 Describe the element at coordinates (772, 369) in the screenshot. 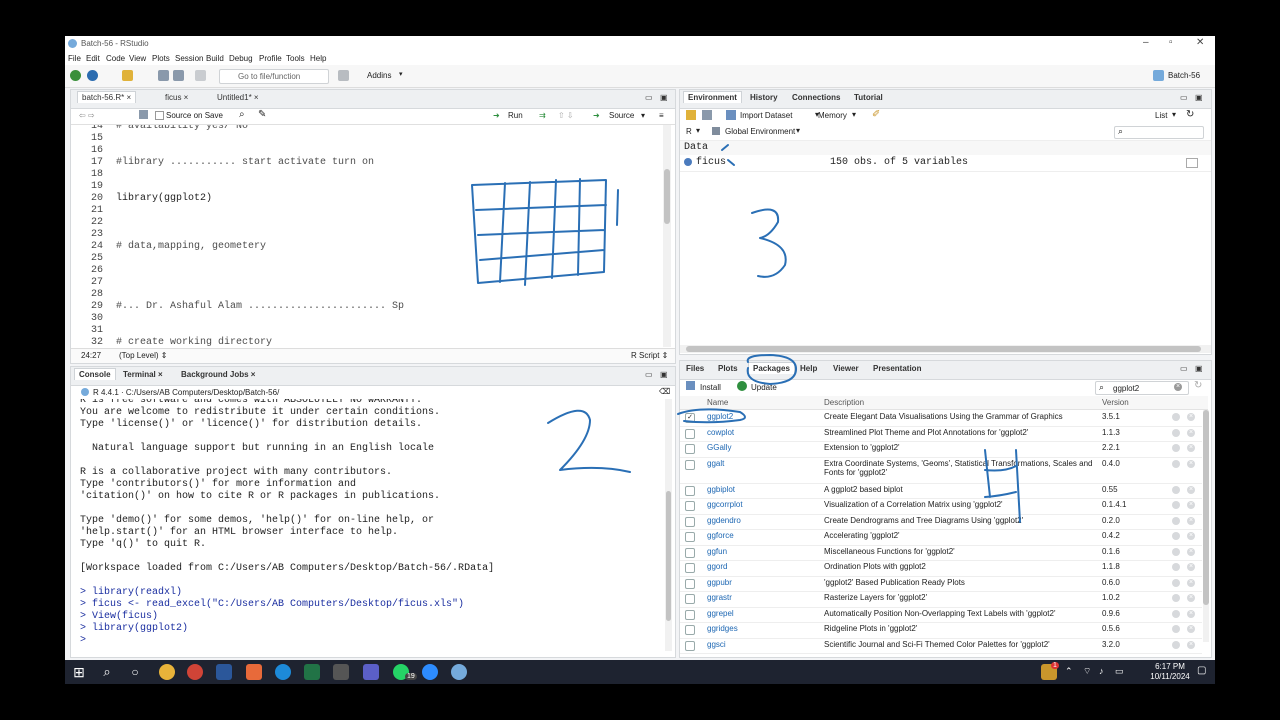

I see `ink-circle-packages` at that location.